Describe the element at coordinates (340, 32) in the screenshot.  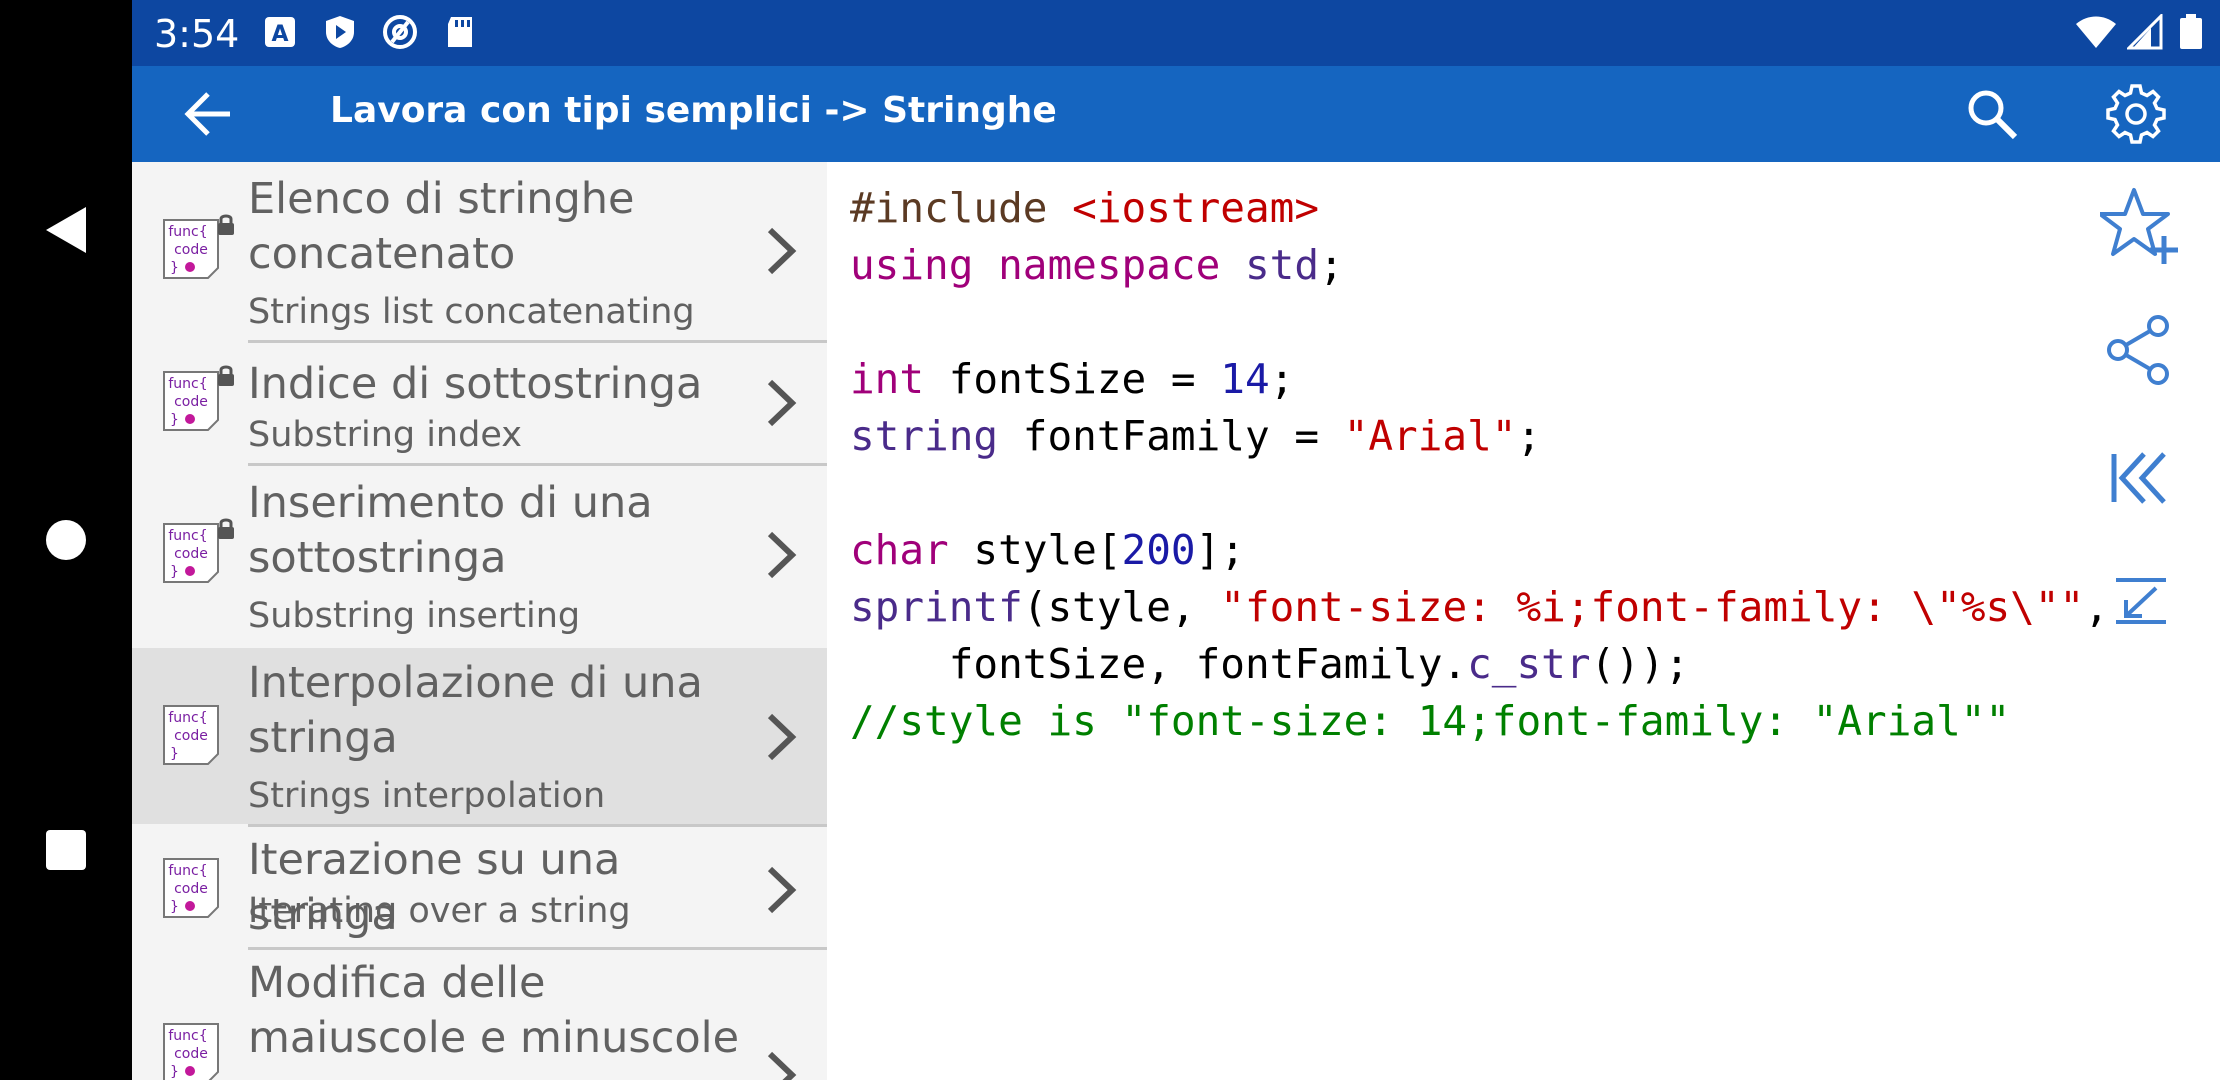
I see `shield-play-icon` at that location.